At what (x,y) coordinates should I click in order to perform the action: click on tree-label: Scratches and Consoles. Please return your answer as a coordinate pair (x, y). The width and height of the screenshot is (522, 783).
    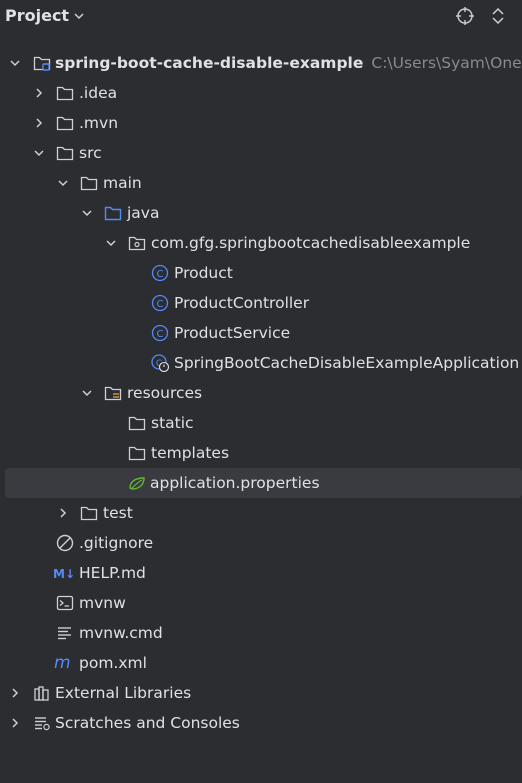
    Looking at the image, I should click on (147, 723).